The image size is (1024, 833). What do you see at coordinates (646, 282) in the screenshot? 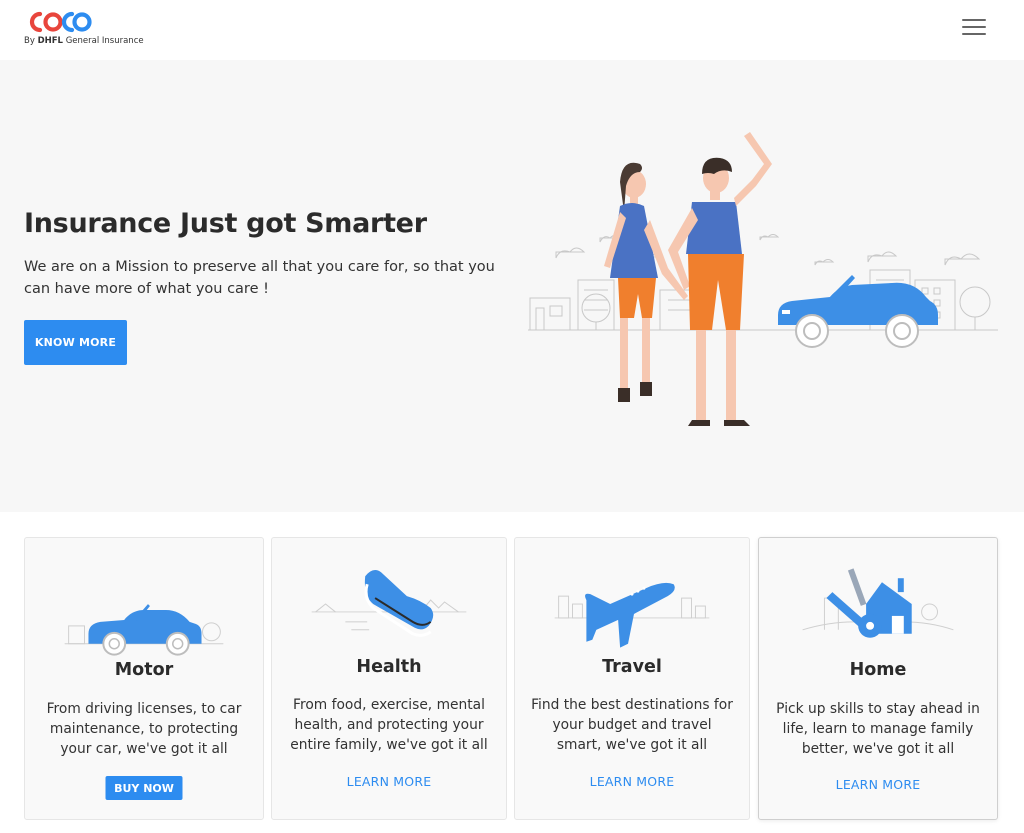
I see `woman-figure` at bounding box center [646, 282].